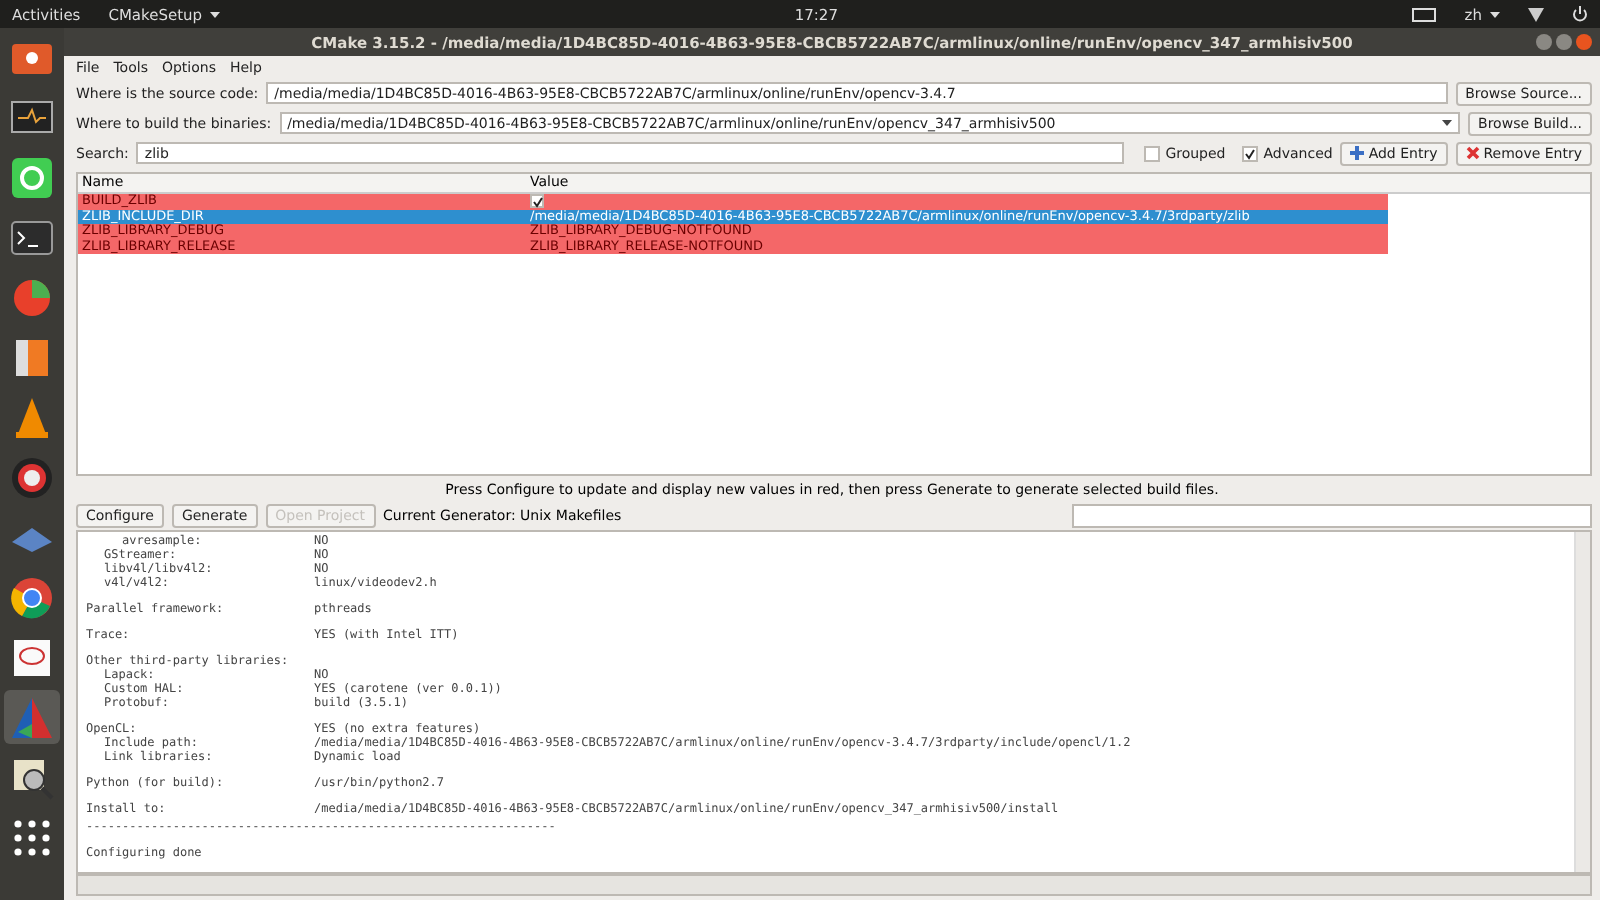  I want to click on maximize-button, so click(1564, 42).